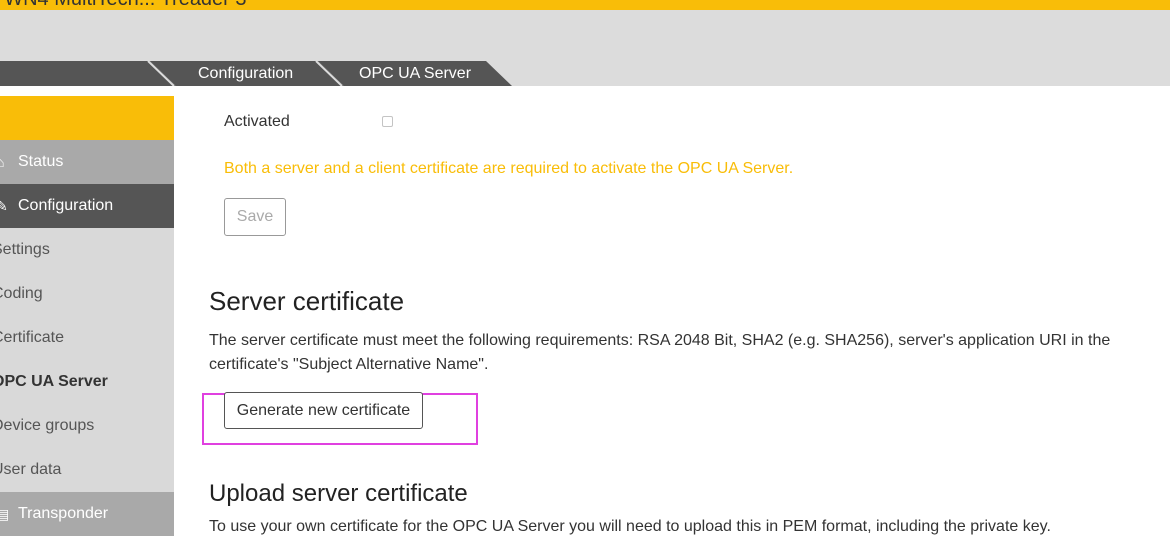 The height and width of the screenshot is (536, 1170). What do you see at coordinates (31, 469) in the screenshot?
I see `sidebar-item-label: User data` at bounding box center [31, 469].